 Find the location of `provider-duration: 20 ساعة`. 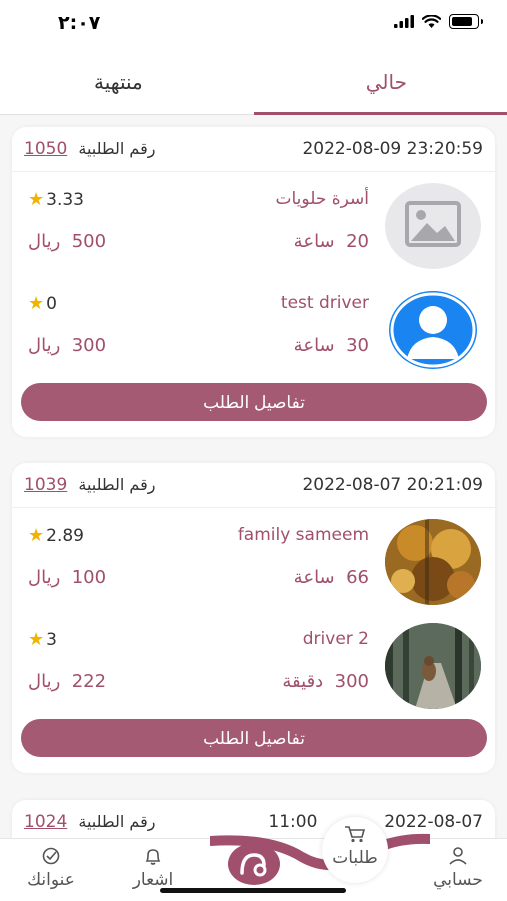

provider-duration: 20 ساعة is located at coordinates (331, 241).